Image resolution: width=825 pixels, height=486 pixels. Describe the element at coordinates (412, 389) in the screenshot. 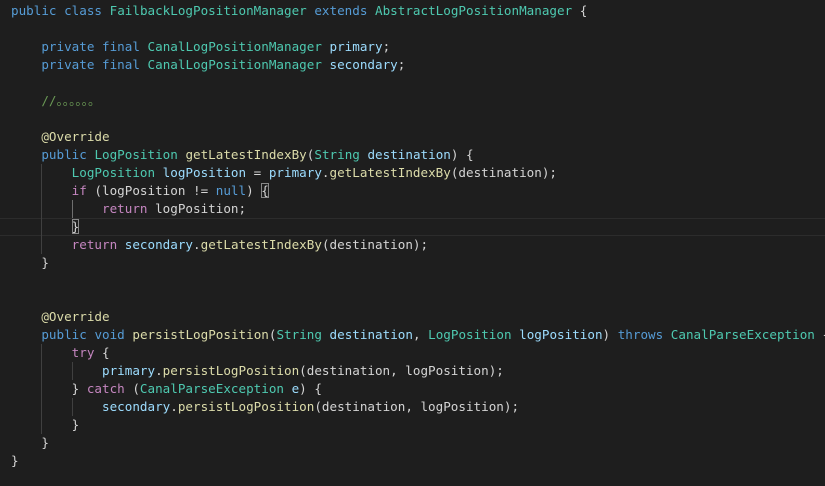

I see `code-line: } catch (CanalParseException e) {` at that location.